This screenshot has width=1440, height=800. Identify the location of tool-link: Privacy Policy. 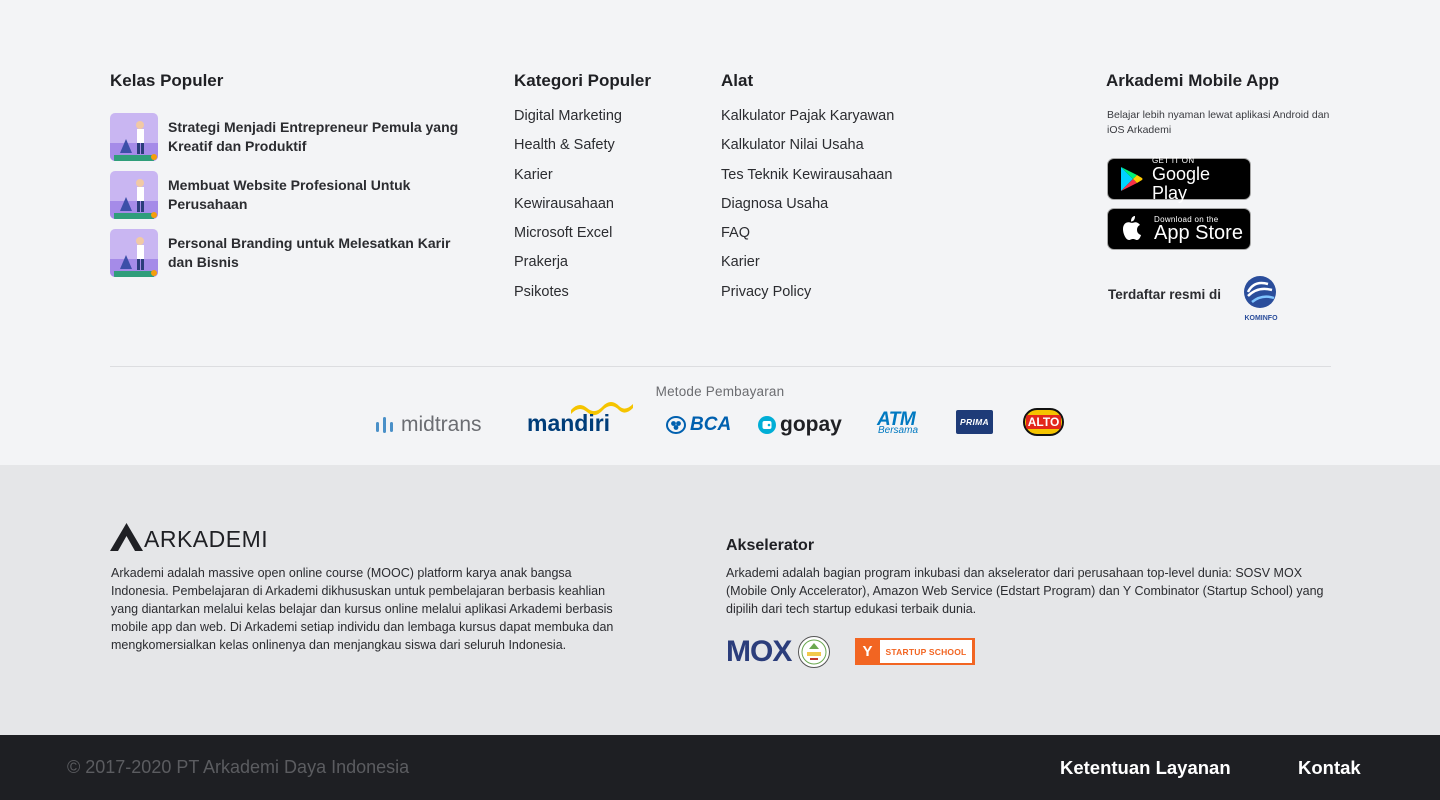
(807, 298).